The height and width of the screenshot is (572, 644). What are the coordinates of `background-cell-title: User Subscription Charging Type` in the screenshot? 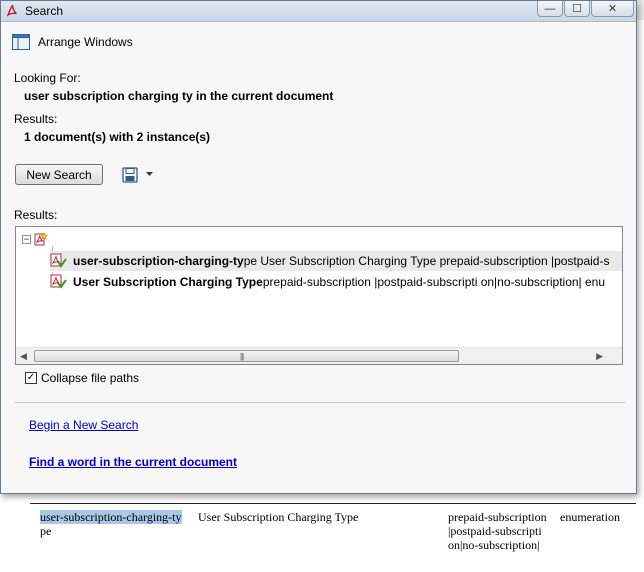 It's located at (278, 517).